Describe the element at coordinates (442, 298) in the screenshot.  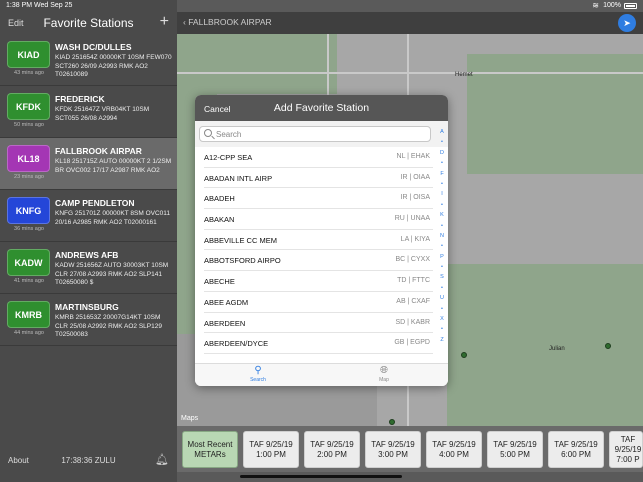
I see `index-letter: U` at that location.